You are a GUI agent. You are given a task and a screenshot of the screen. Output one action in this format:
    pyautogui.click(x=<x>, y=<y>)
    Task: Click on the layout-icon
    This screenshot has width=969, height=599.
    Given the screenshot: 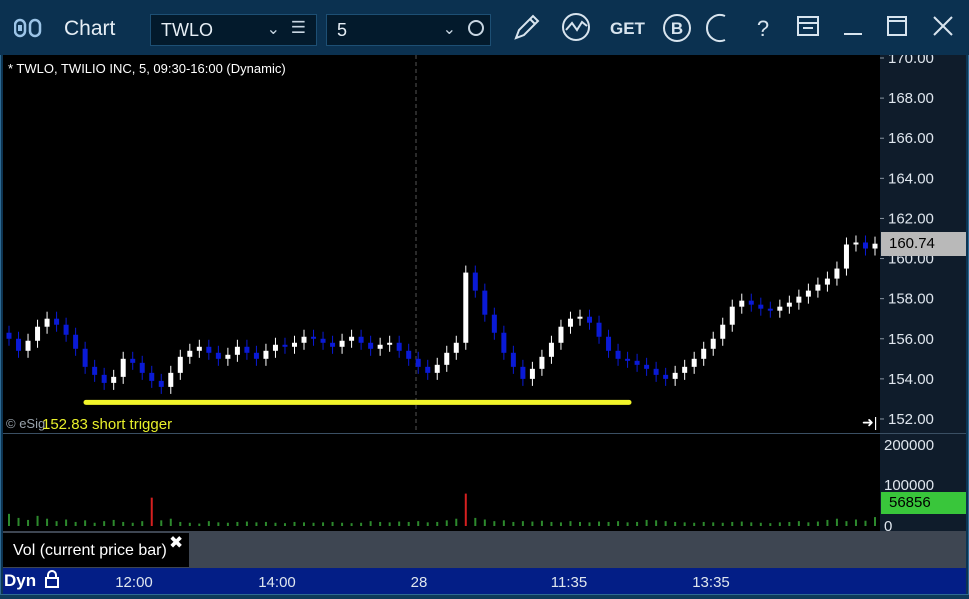 What is the action you would take?
    pyautogui.click(x=809, y=29)
    